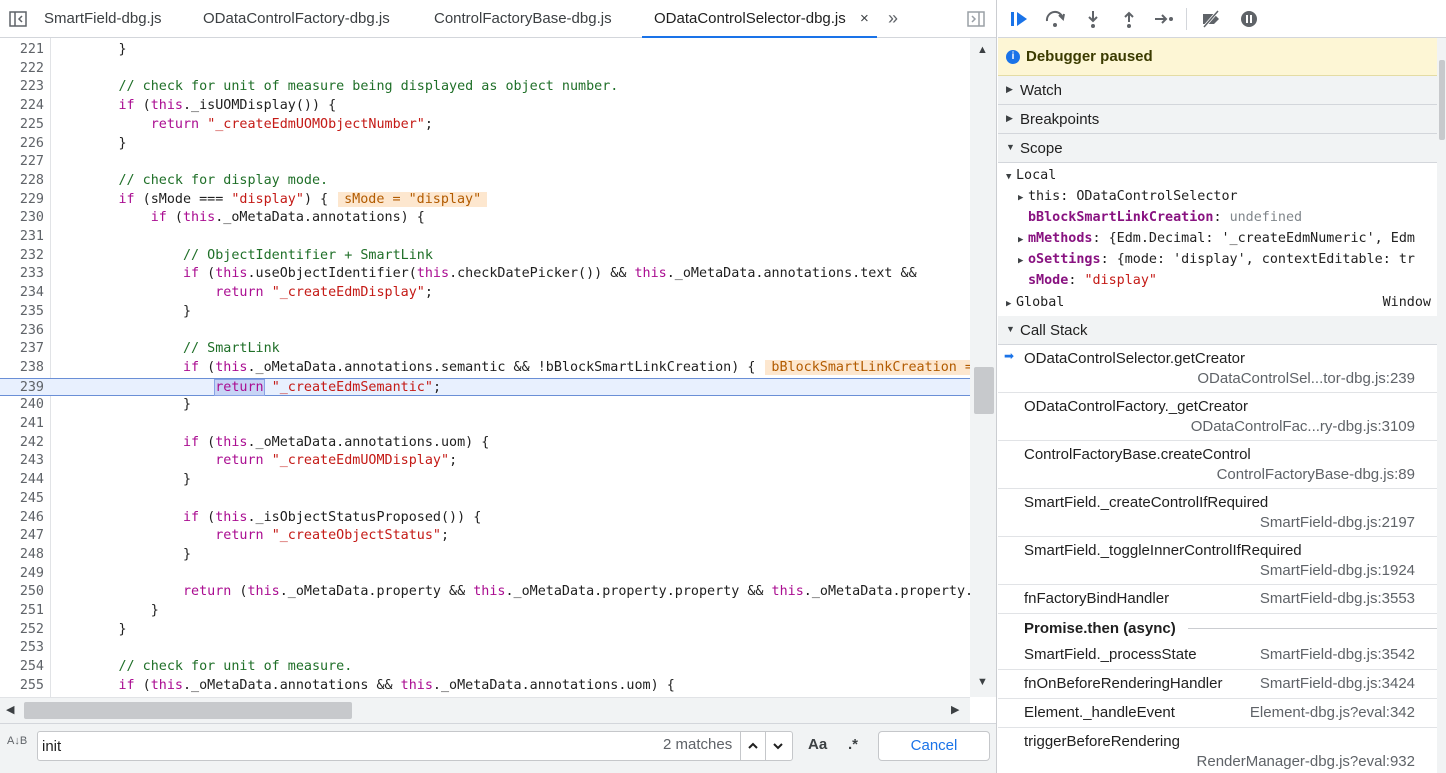  What do you see at coordinates (22, 648) in the screenshot?
I see `line-number: 253` at bounding box center [22, 648].